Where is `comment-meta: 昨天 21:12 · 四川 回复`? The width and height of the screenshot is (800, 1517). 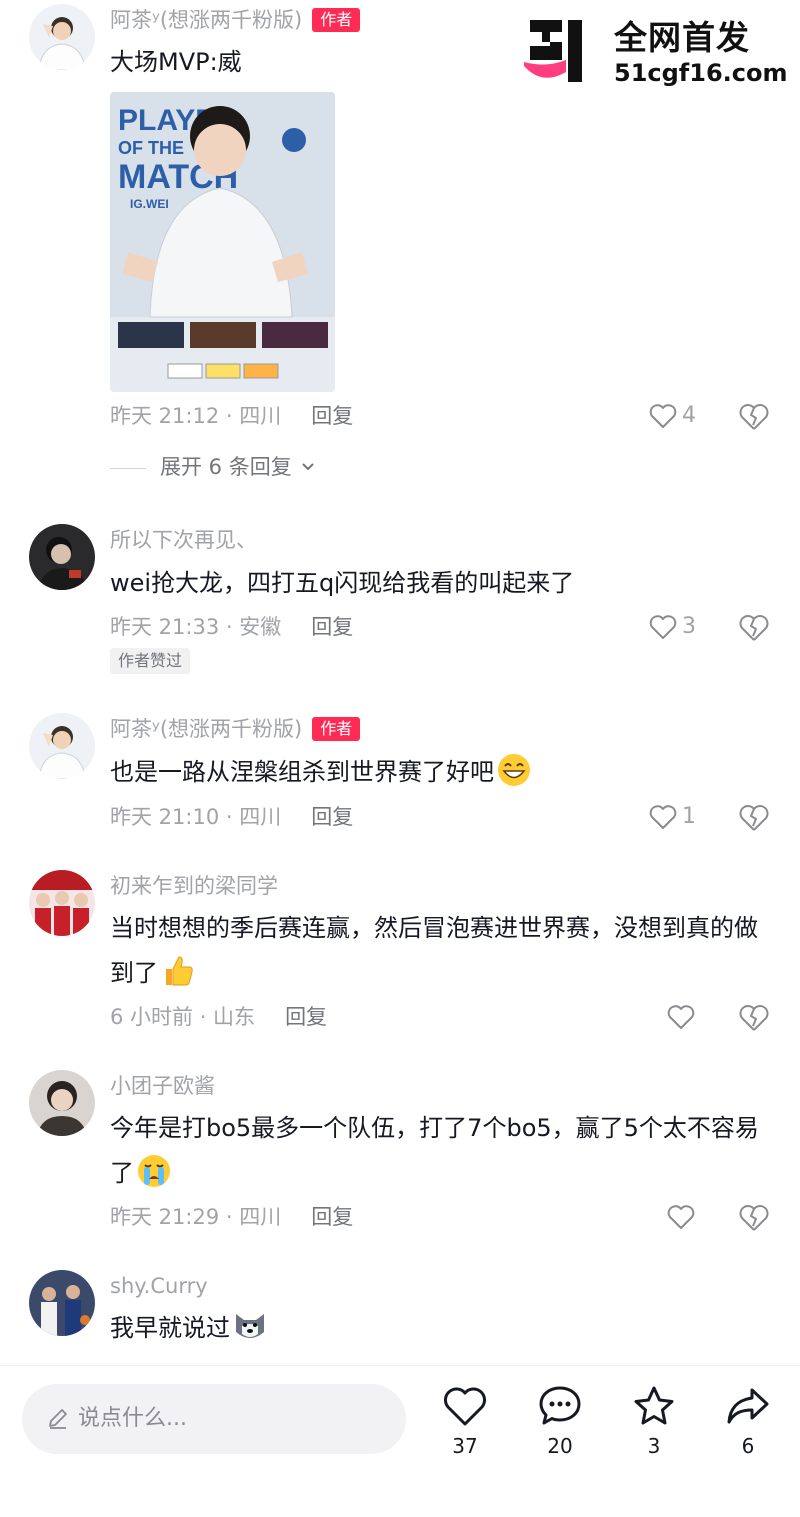
comment-meta: 昨天 21:12 · 四川 回复 is located at coordinates (231, 416).